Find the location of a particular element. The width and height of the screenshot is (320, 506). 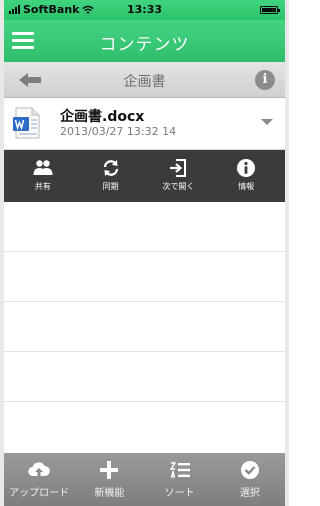

tab-sort: ソート is located at coordinates (180, 479).